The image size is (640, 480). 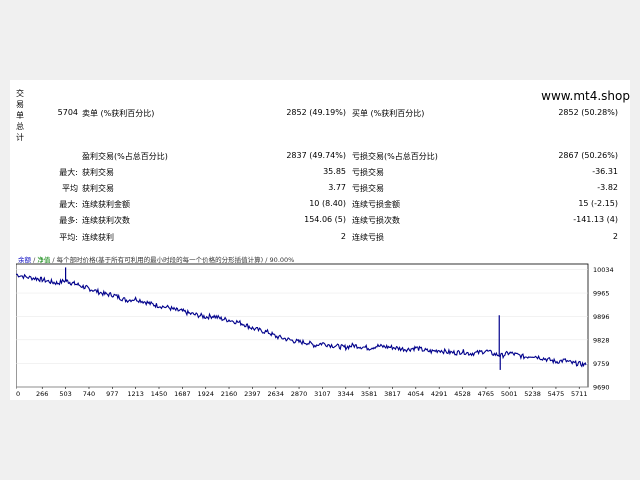 What do you see at coordinates (346, 394) in the screenshot?
I see `x-tick-label: 3344` at bounding box center [346, 394].